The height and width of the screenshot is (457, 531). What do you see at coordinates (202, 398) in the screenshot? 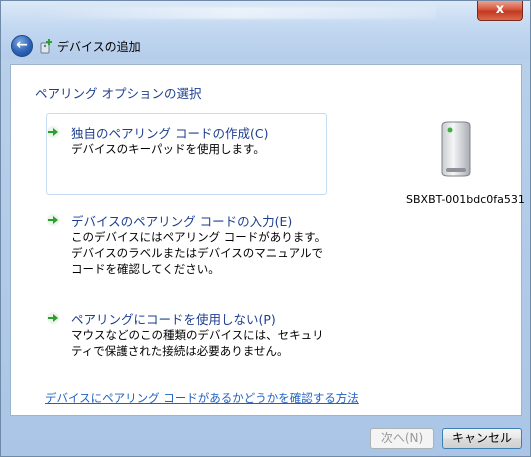
I see `help-link: デバイスにペアリング コードがあるかどうかを確認する方法` at bounding box center [202, 398].